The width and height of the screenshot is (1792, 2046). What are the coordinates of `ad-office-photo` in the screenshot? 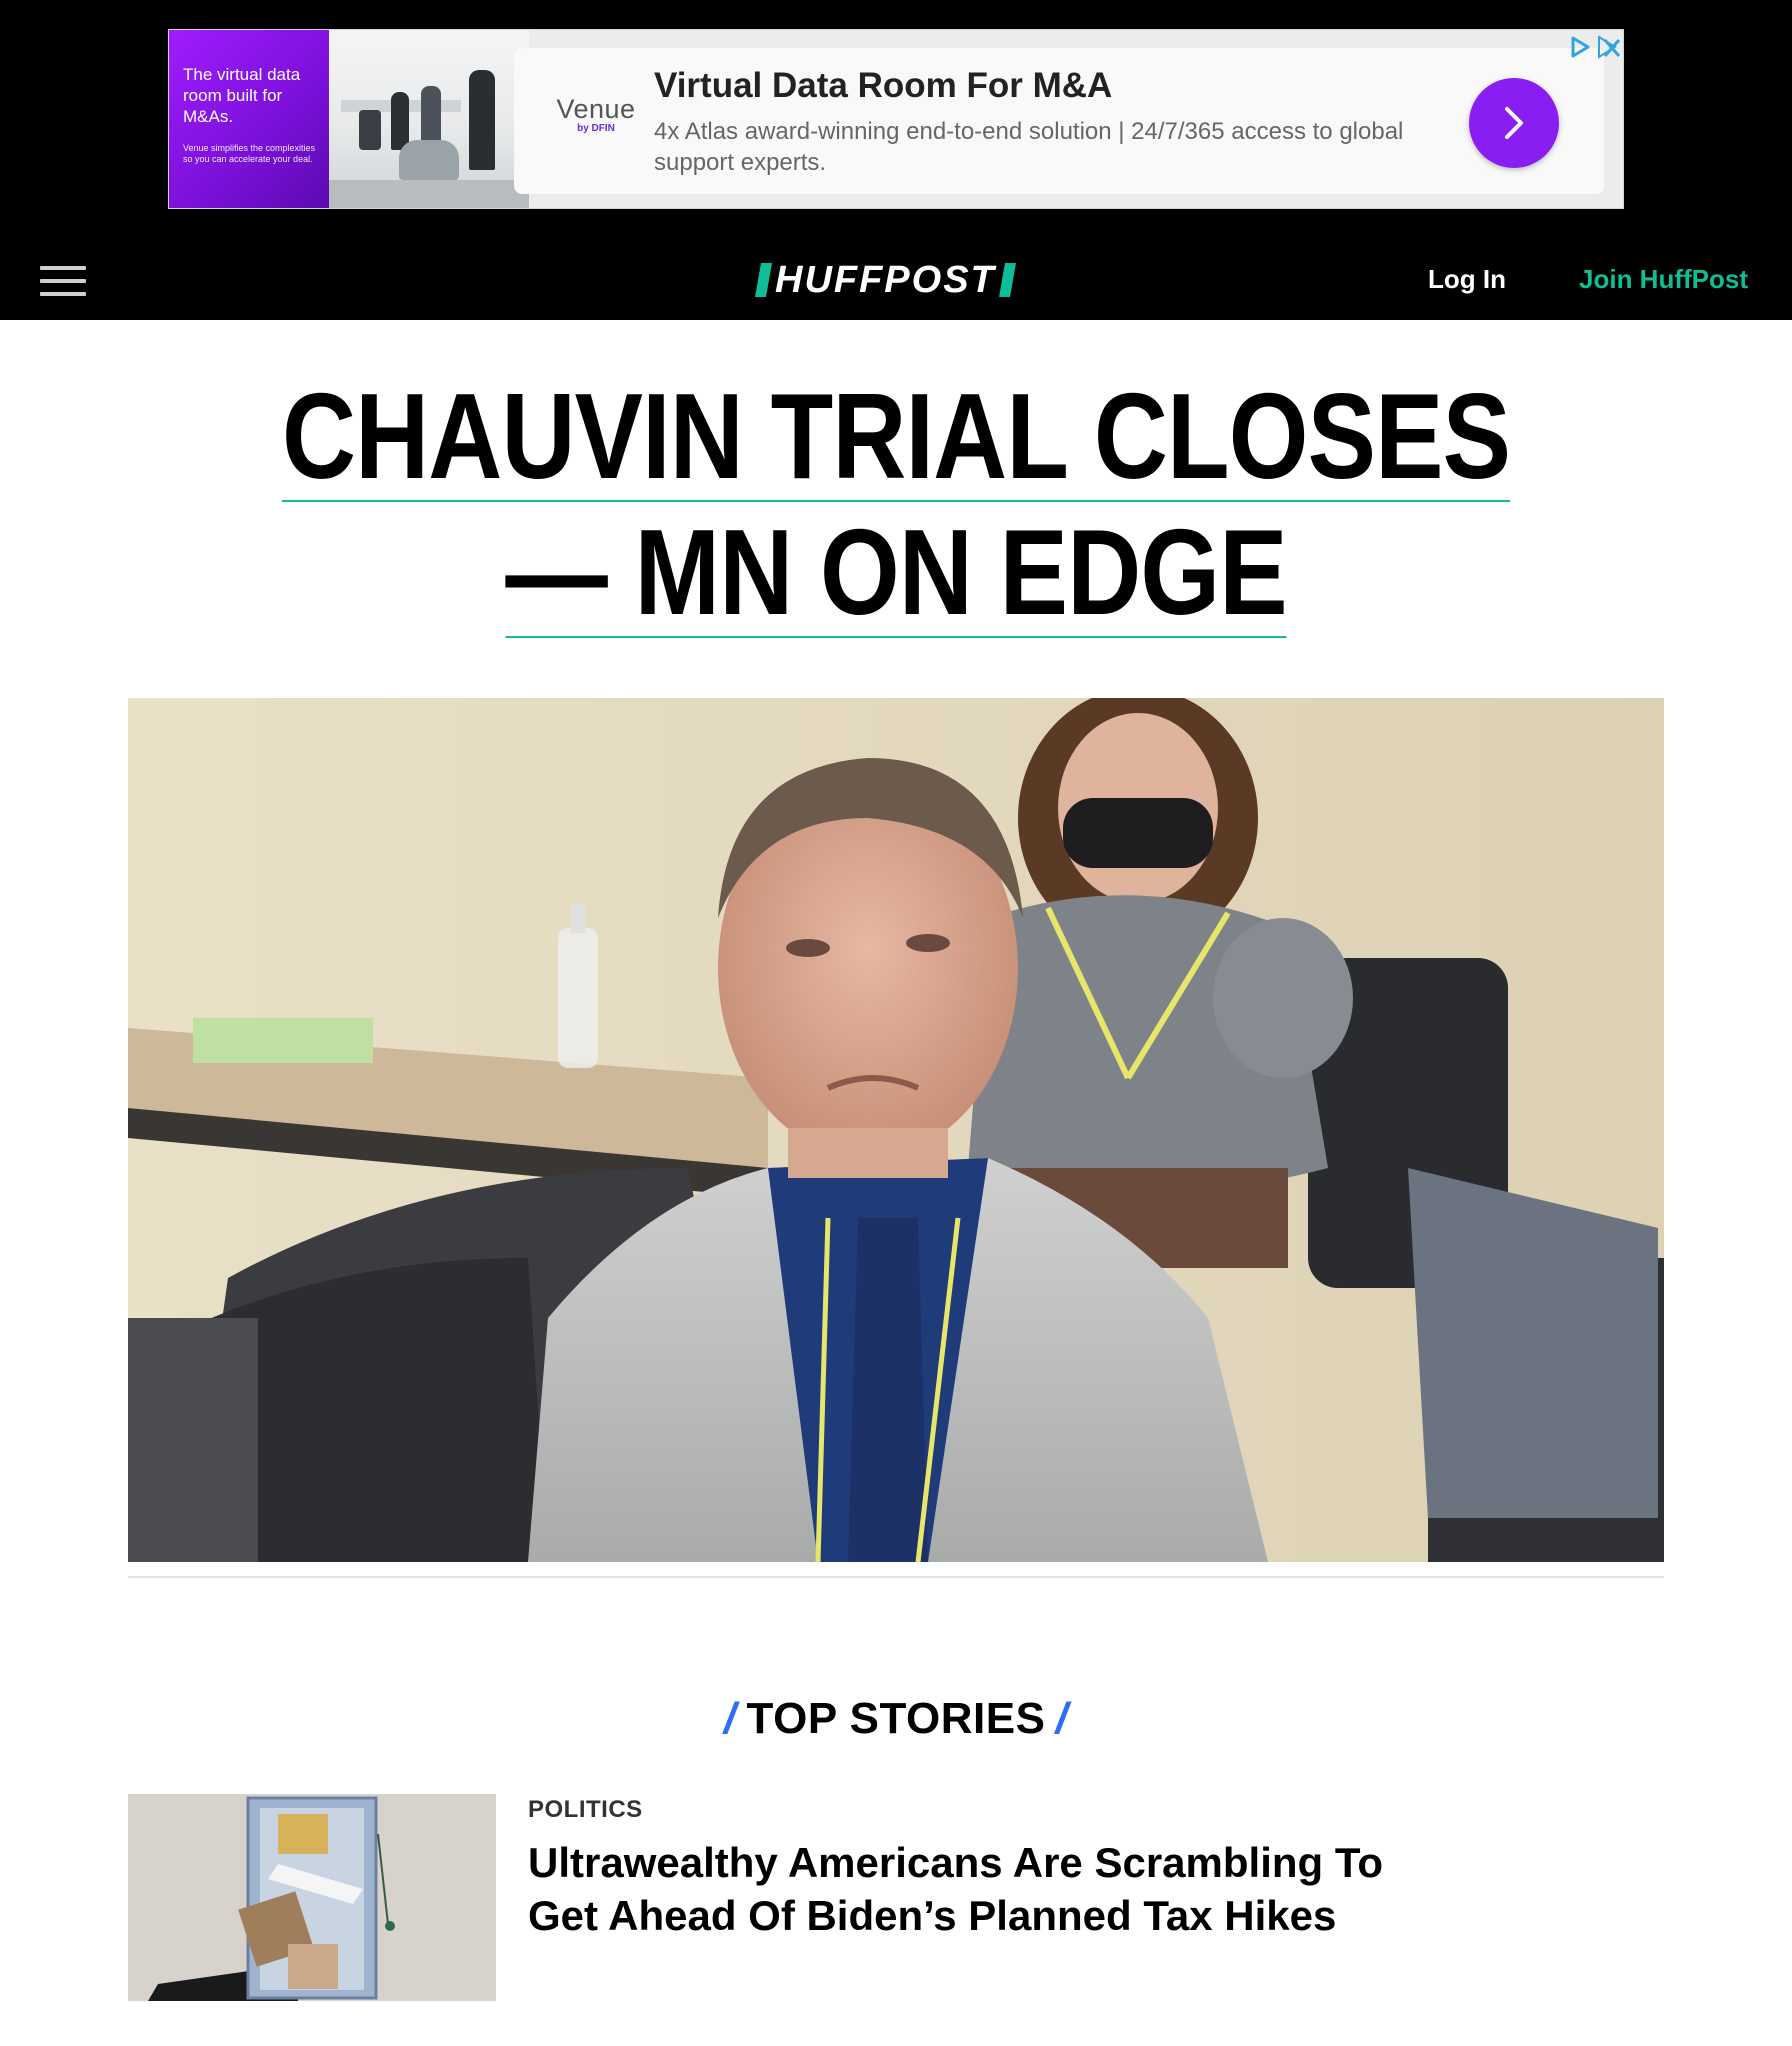 It's located at (429, 119).